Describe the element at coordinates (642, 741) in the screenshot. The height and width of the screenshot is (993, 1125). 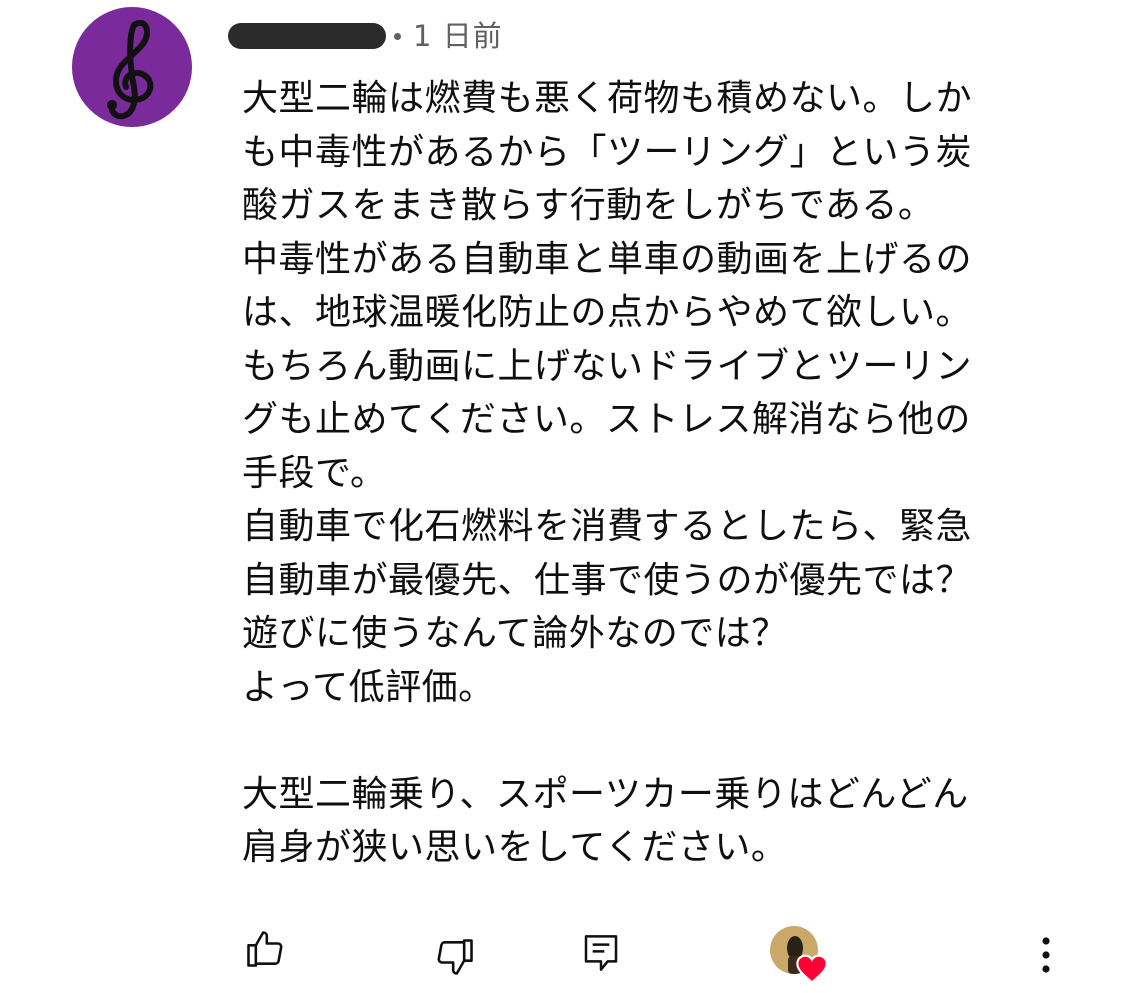
I see `comment-line` at that location.